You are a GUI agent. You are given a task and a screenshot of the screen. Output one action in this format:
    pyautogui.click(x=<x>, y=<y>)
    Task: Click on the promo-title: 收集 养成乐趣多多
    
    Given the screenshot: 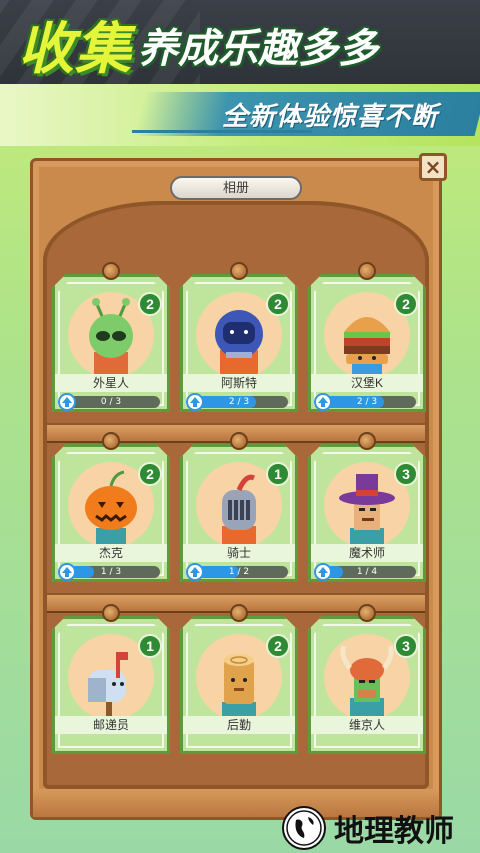 What is the action you would take?
    pyautogui.click(x=198, y=45)
    